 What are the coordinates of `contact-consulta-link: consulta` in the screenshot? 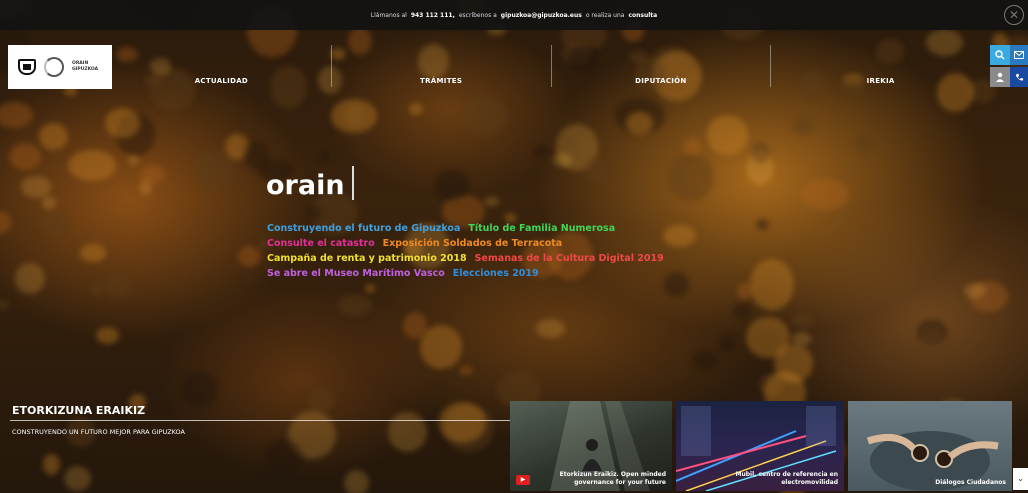 It's located at (642, 15).